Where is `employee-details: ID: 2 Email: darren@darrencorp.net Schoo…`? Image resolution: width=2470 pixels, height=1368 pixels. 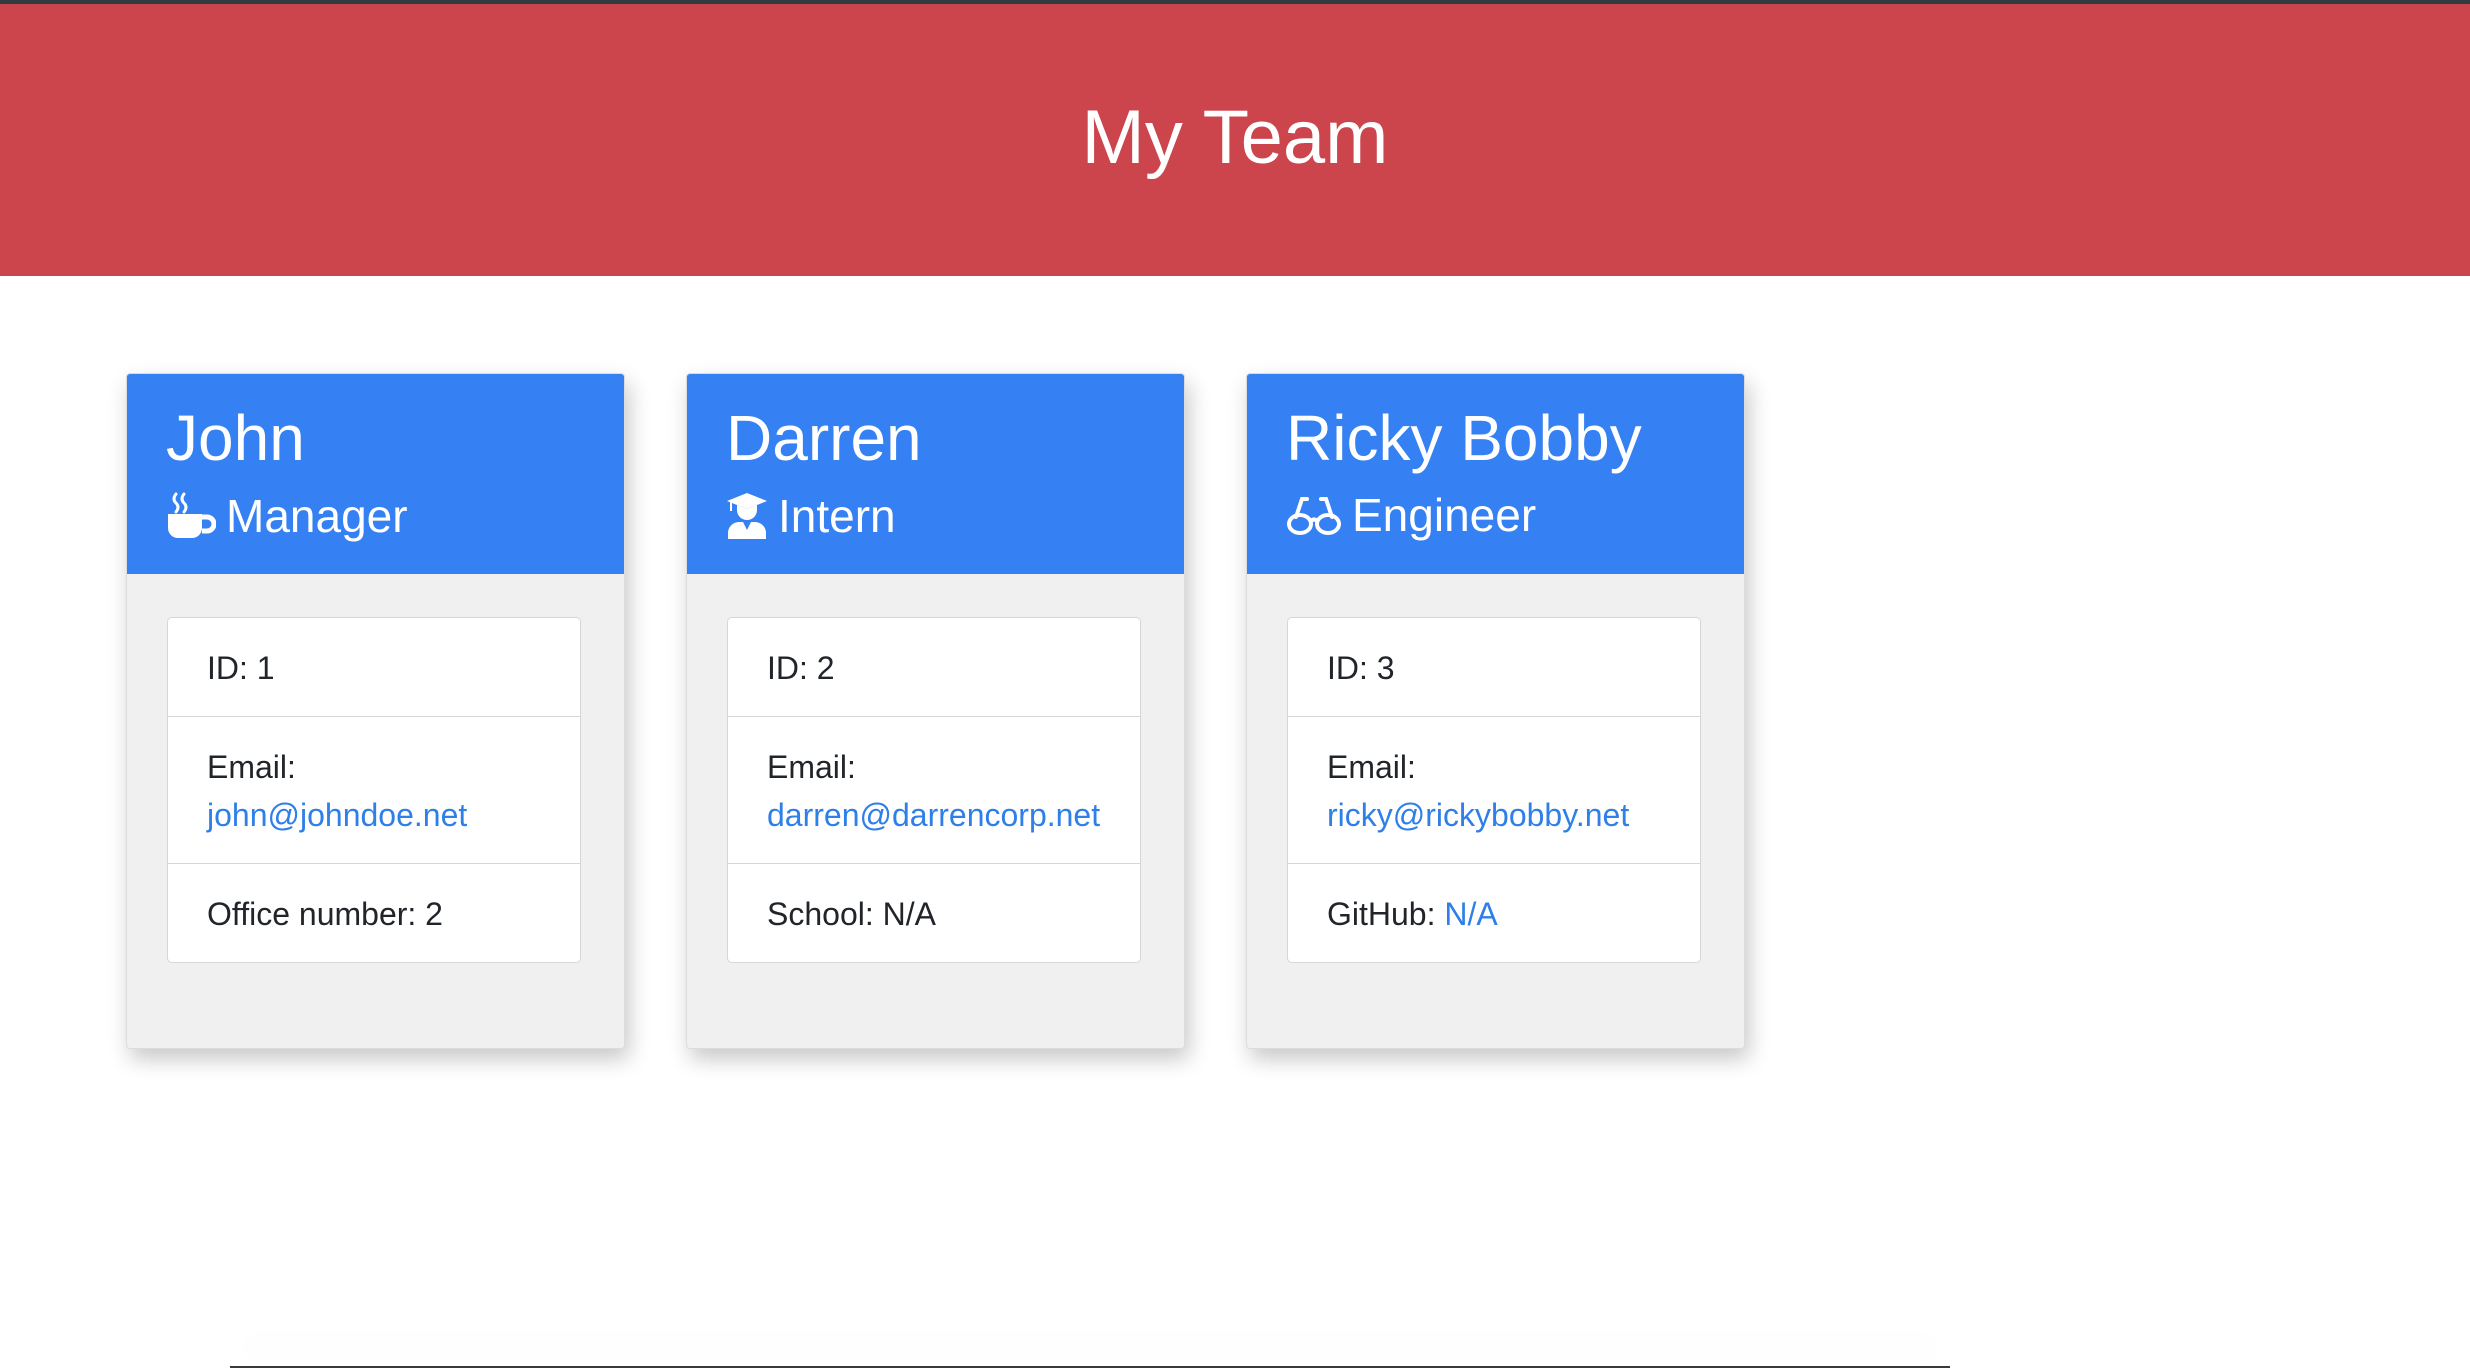 employee-details: ID: 2 Email: darren@darrencorp.net Schoo… is located at coordinates (934, 790).